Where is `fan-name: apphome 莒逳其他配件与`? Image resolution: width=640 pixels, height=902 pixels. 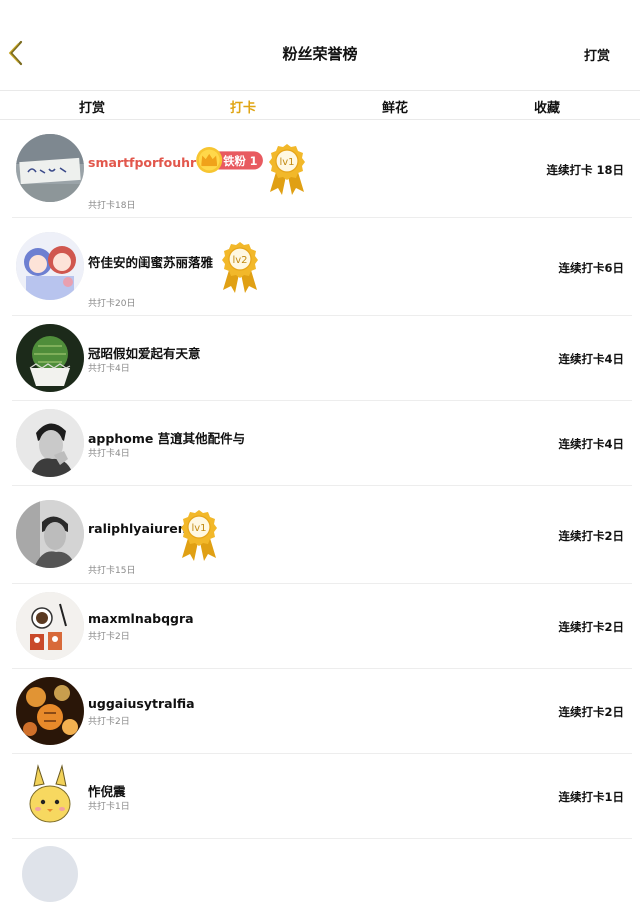 fan-name: apphome 莒逳其他配件与 is located at coordinates (167, 438).